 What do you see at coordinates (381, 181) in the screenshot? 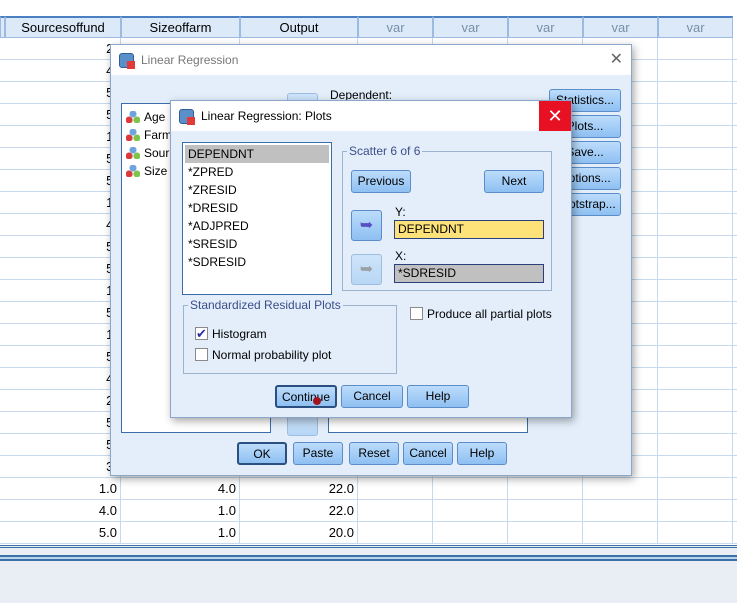
I see `previous-button: Previous` at bounding box center [381, 181].